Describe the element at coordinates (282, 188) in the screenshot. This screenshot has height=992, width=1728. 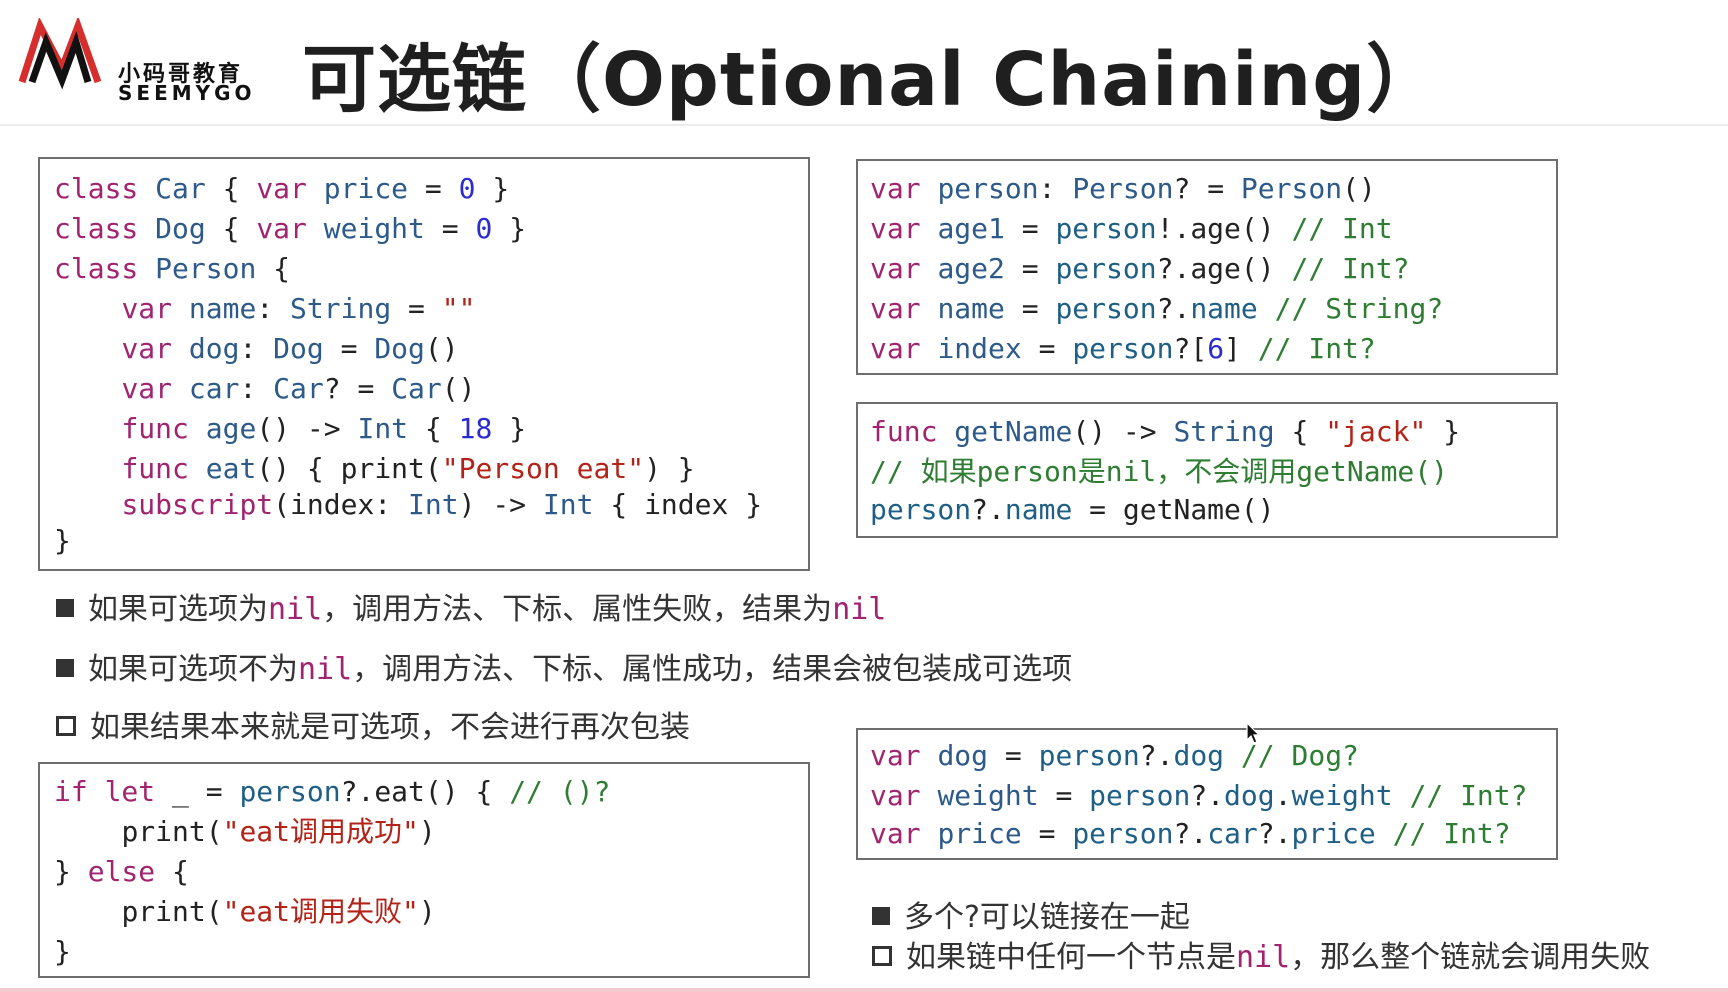
I see `code-line: class Car { var price = 0 }` at that location.